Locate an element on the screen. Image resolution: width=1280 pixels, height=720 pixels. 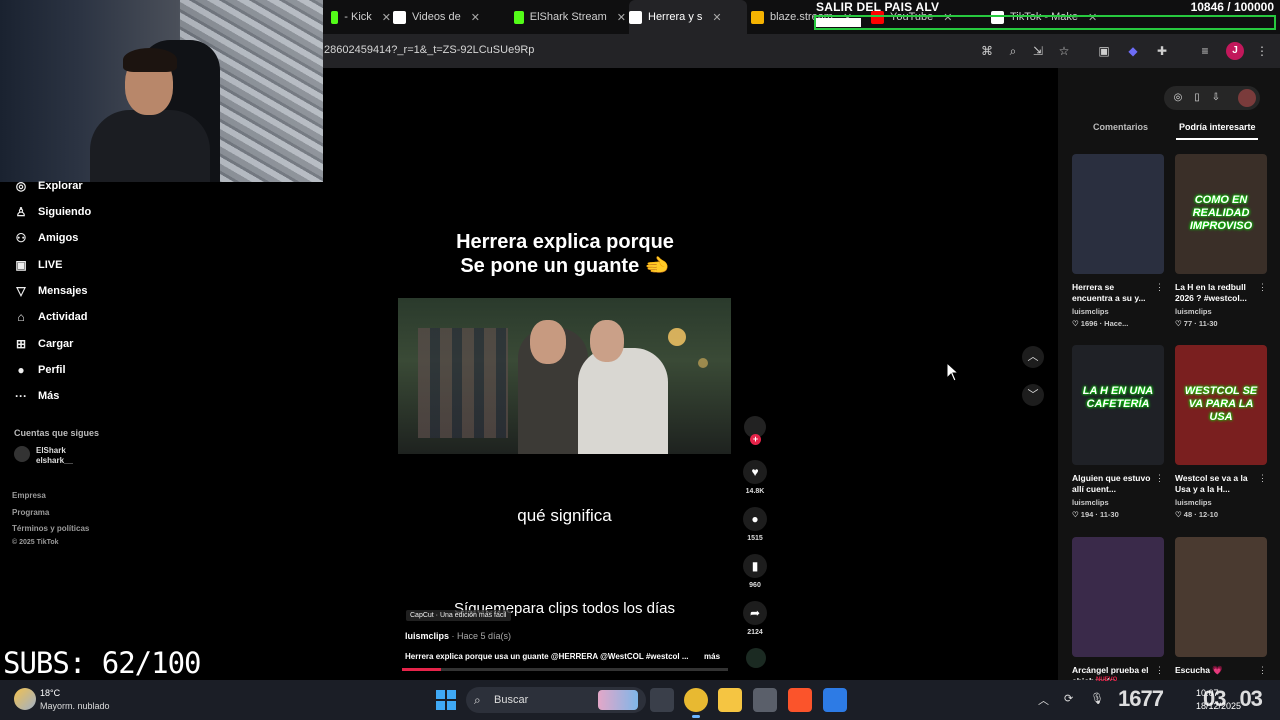
previous-video-button: ︿ is located at coordinates (1033, 357).